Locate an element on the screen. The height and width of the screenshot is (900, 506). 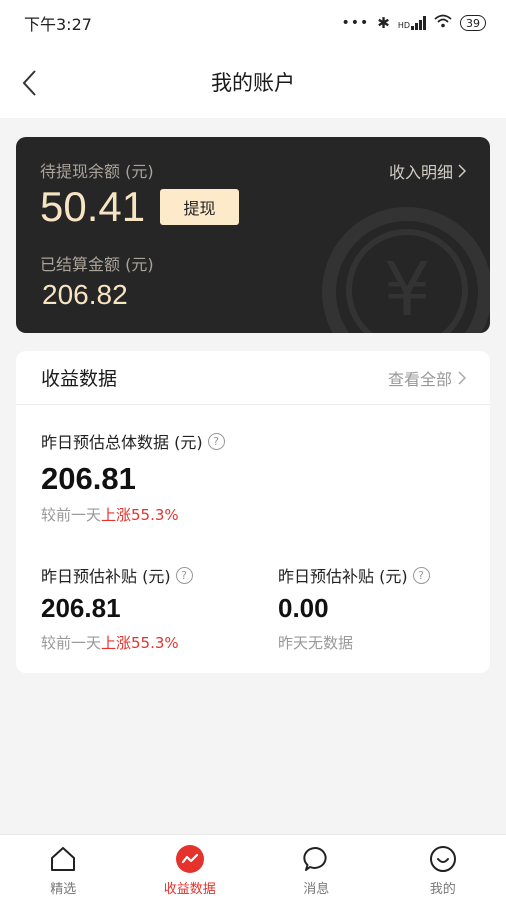
total-estimate-compare: 较前一天上涨55.3% is located at coordinates (110, 514).